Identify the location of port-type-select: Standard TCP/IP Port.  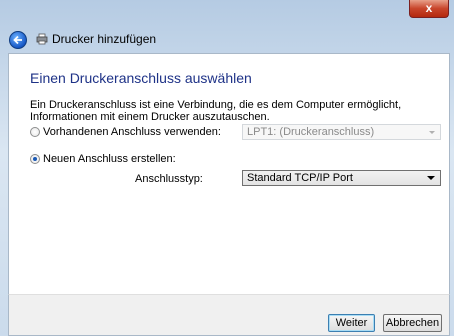
(341, 178).